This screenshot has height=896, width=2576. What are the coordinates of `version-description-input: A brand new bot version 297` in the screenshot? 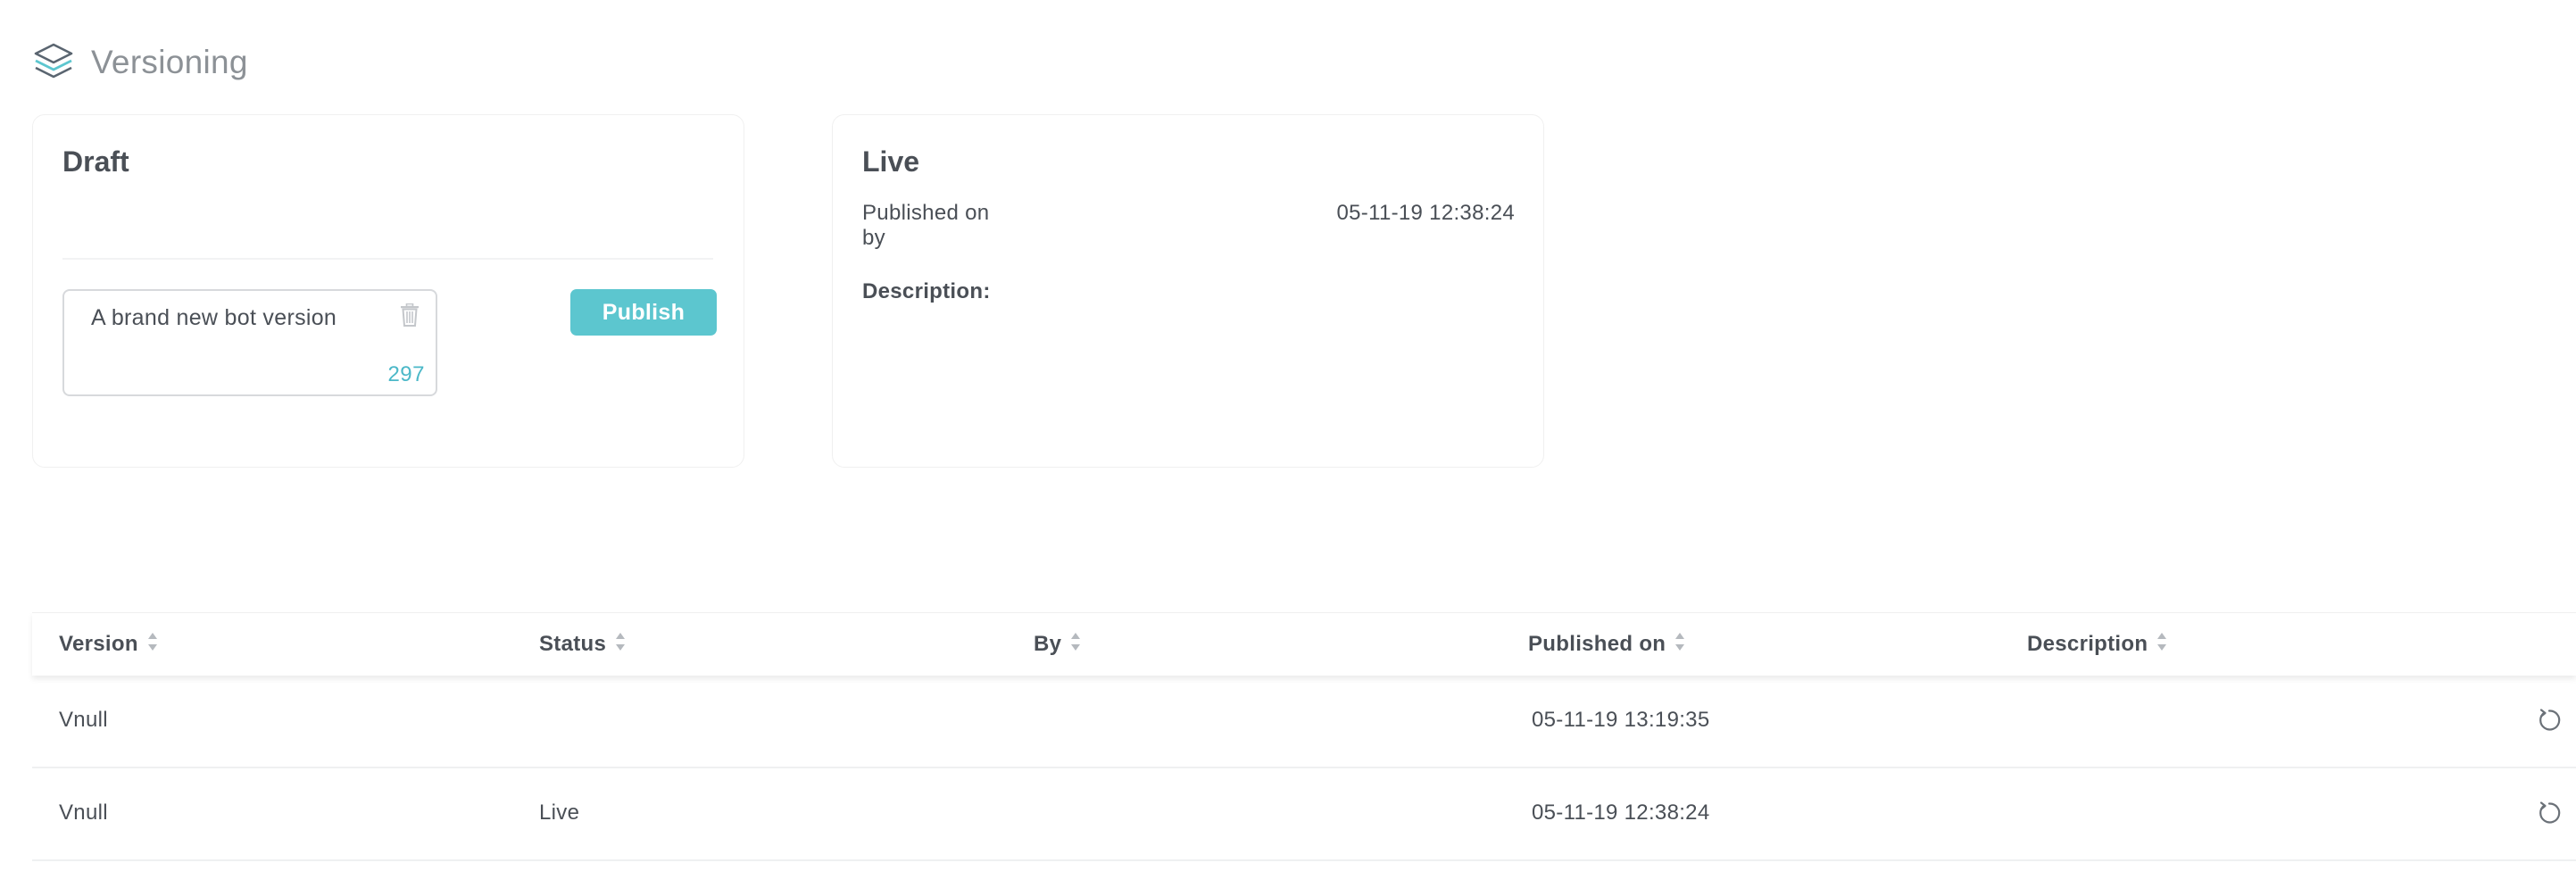 It's located at (250, 342).